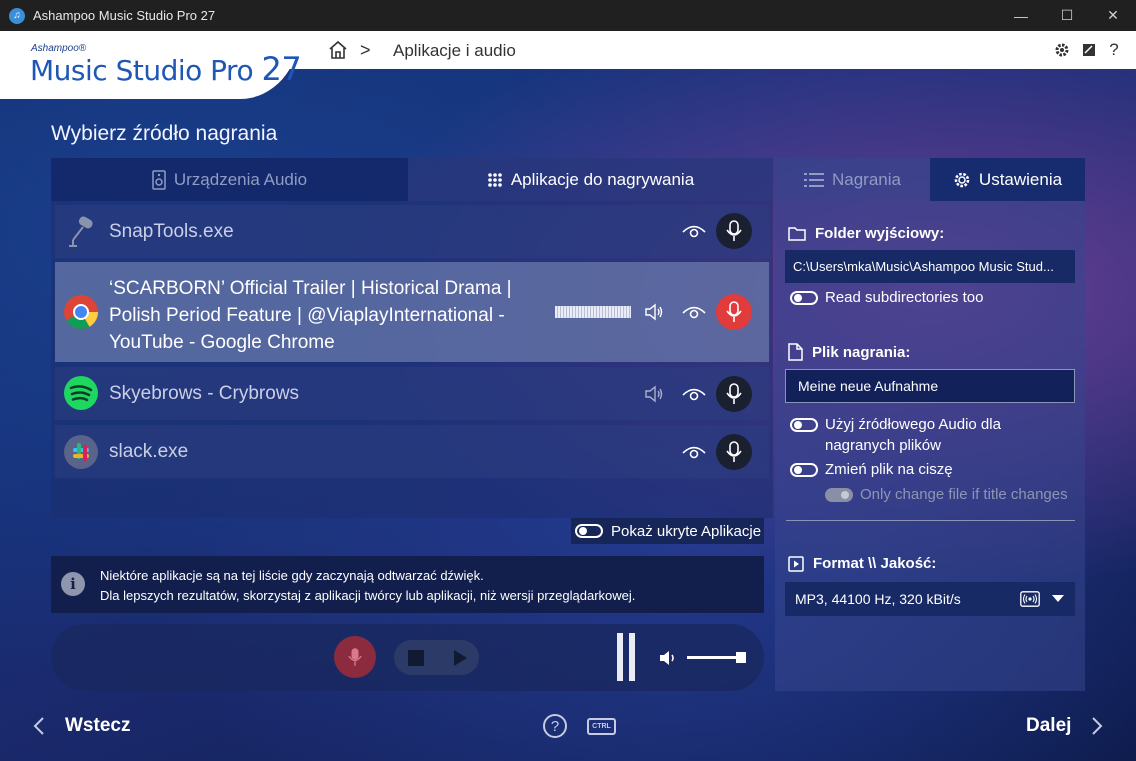  What do you see at coordinates (741, 657) in the screenshot?
I see `volume-slider-handle` at bounding box center [741, 657].